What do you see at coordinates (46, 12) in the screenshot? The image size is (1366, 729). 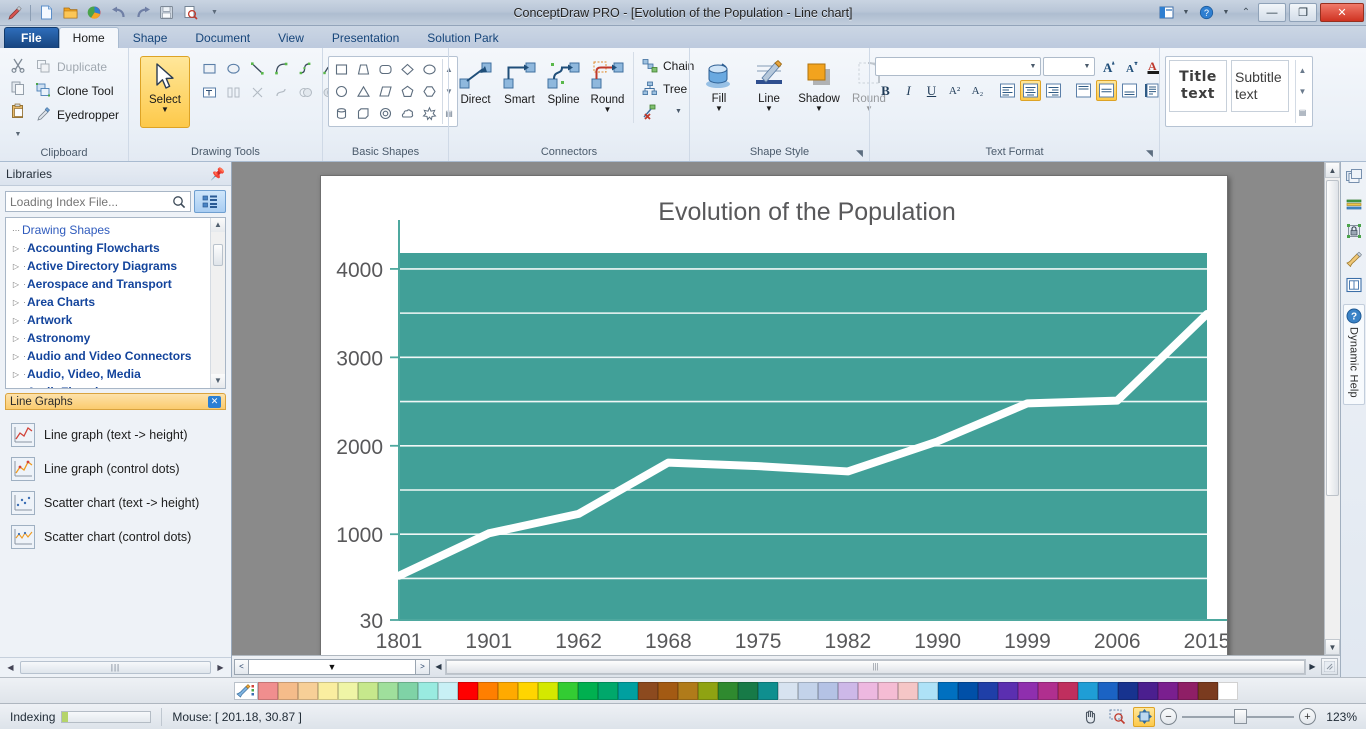 I see `new-doc-icon` at bounding box center [46, 12].